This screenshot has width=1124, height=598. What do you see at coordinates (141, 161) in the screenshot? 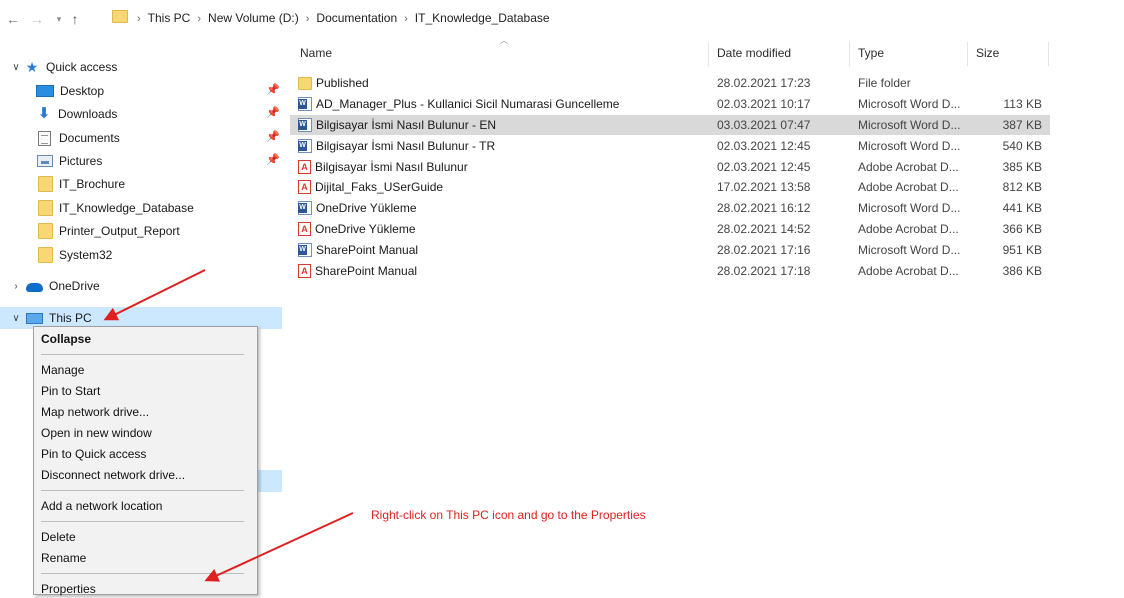
I see `sidebar-item-pictures: Pictures 📌` at bounding box center [141, 161].